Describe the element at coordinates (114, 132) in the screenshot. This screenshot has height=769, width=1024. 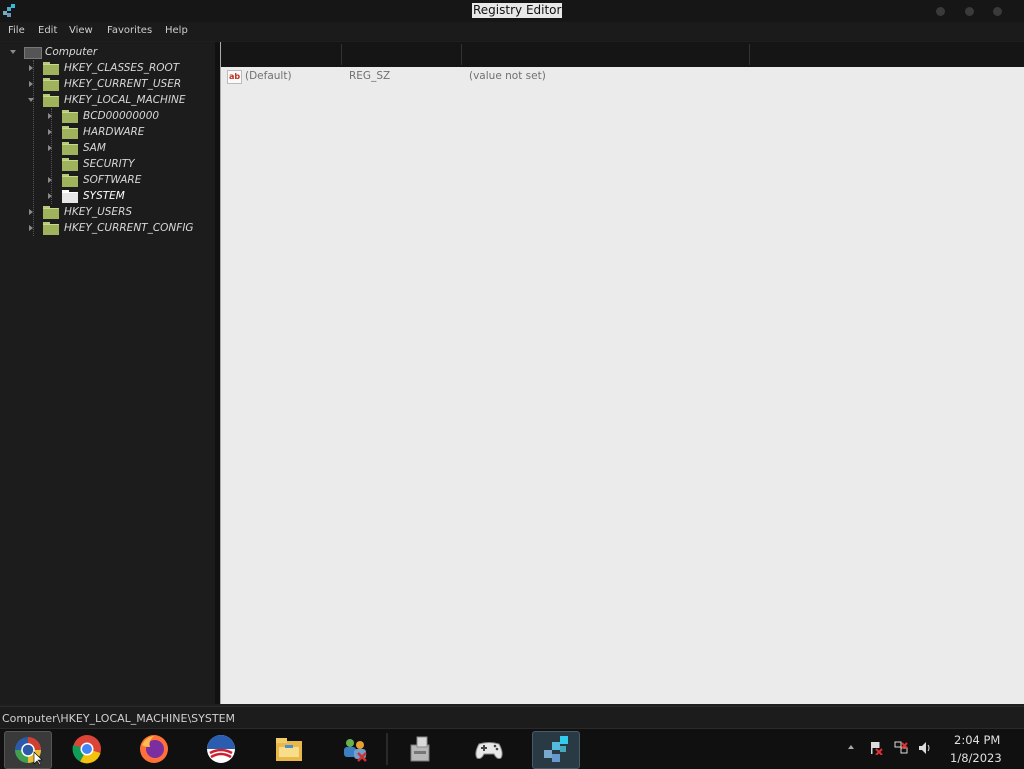
I see `tree-label: HARDWARE` at that location.